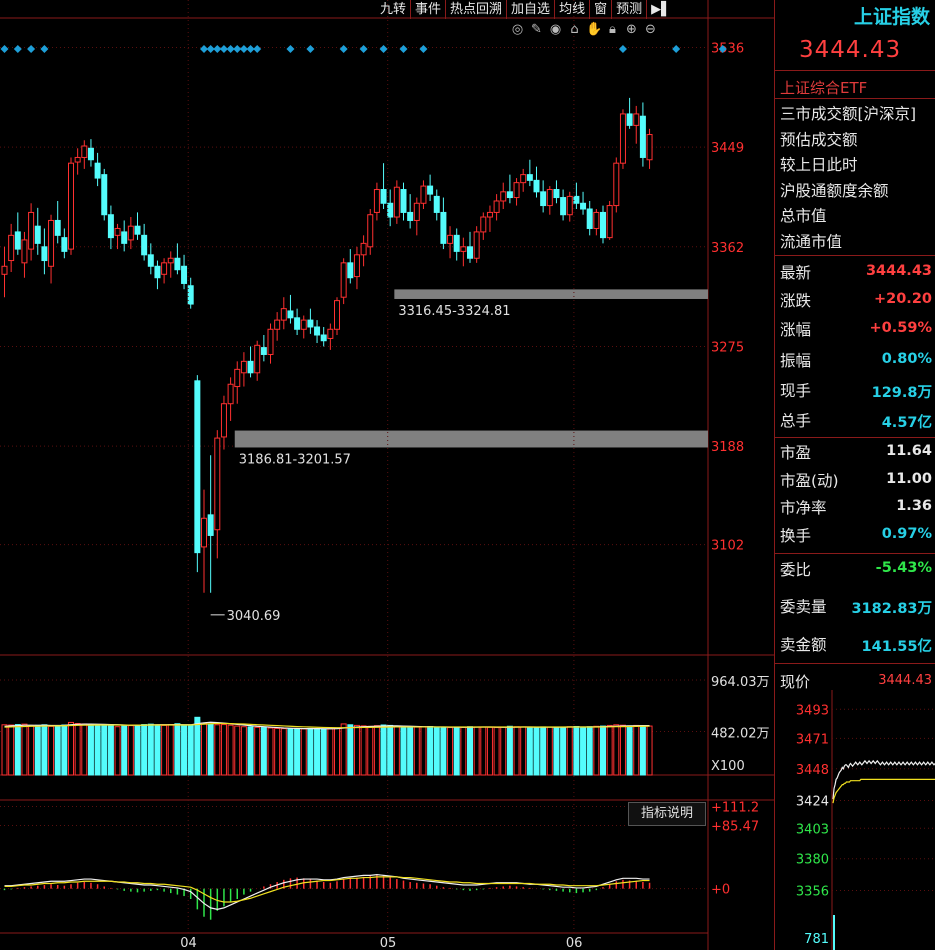  What do you see at coordinates (254, 616) in the screenshot?
I see `low-annotation: 3040.69` at bounding box center [254, 616].